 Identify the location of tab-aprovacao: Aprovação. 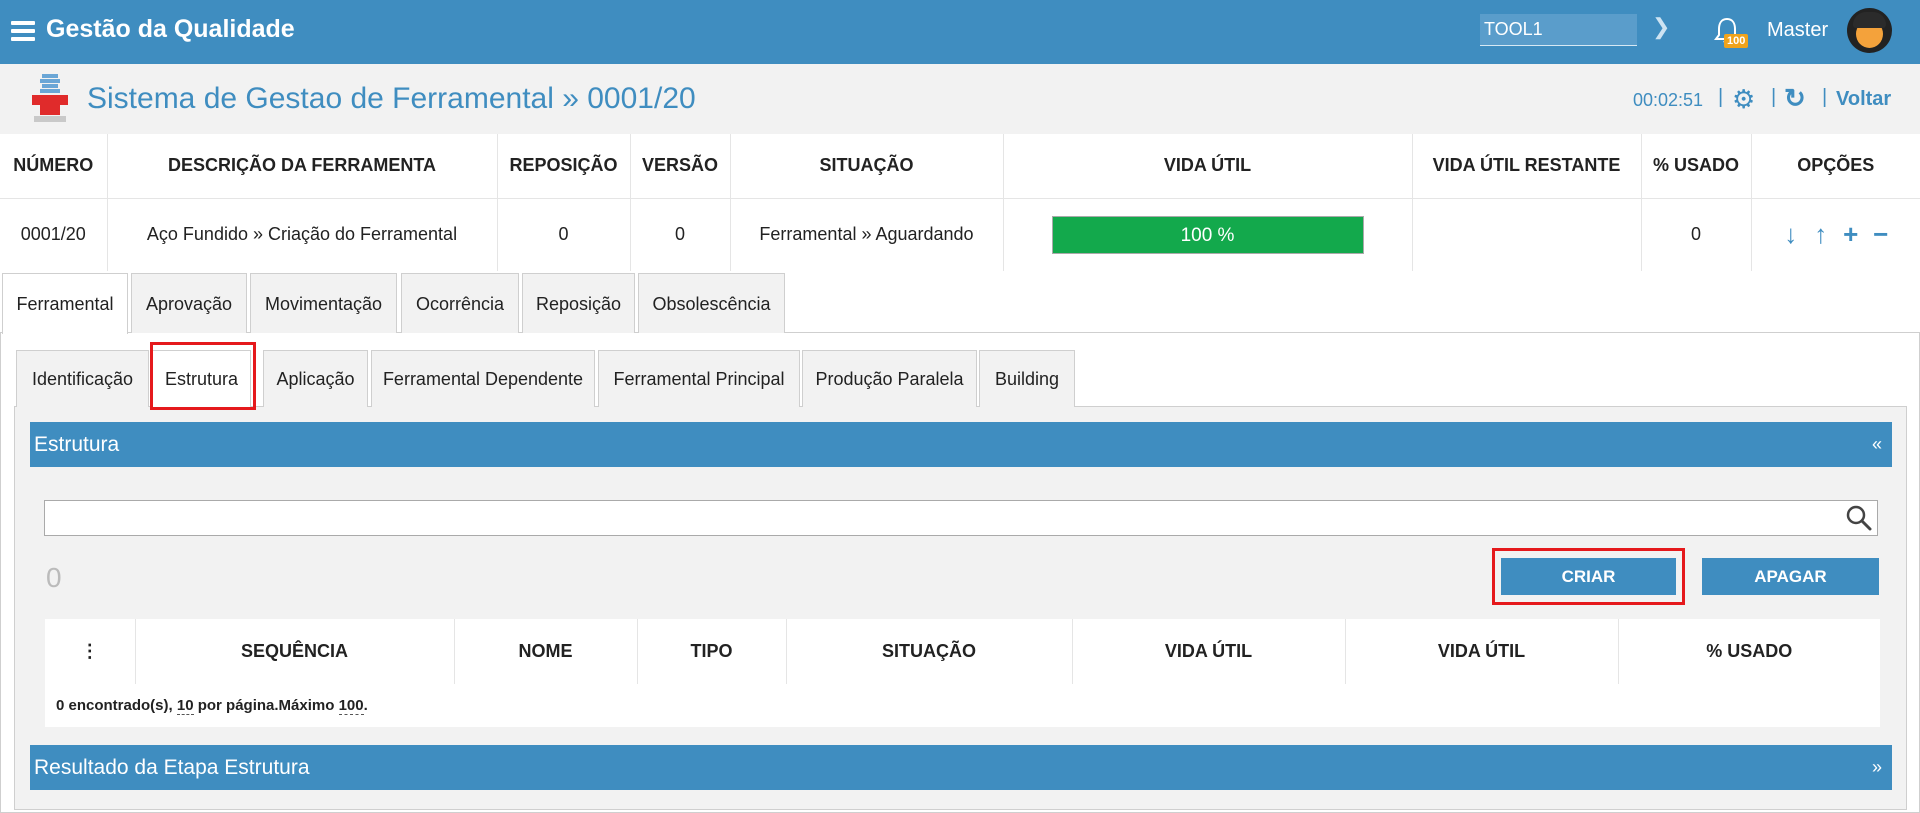
(189, 303).